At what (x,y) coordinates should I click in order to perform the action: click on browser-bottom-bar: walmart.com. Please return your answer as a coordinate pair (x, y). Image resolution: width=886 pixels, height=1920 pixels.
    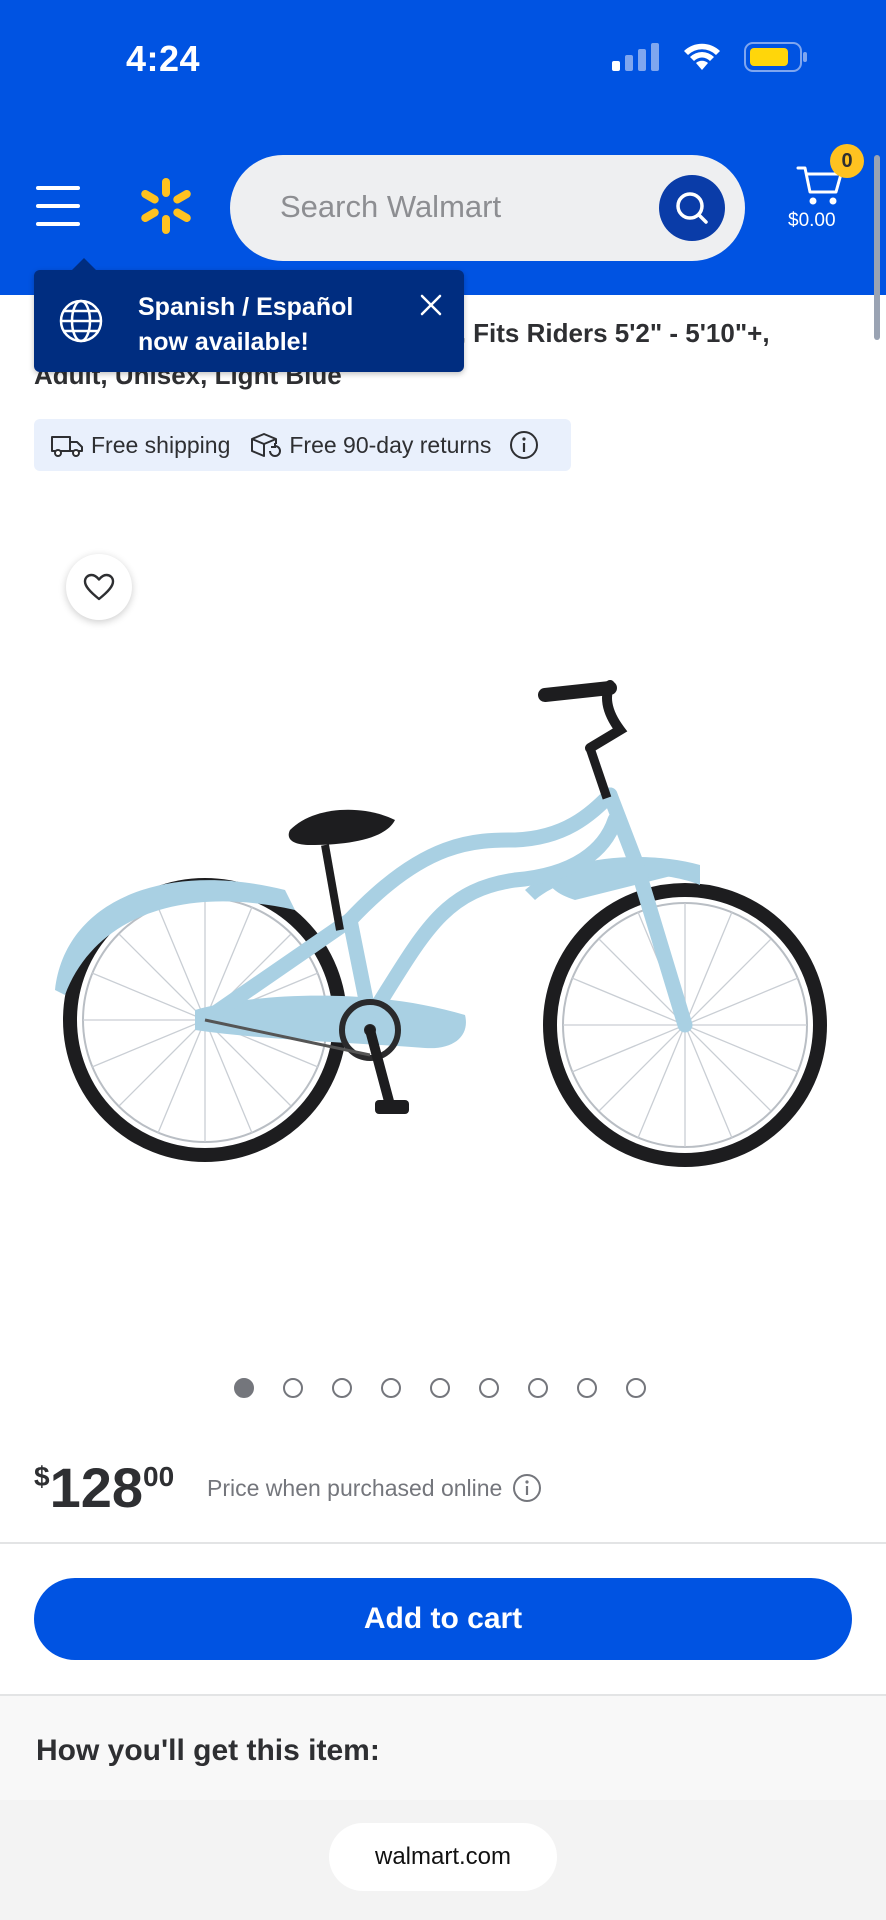
    Looking at the image, I should click on (443, 1860).